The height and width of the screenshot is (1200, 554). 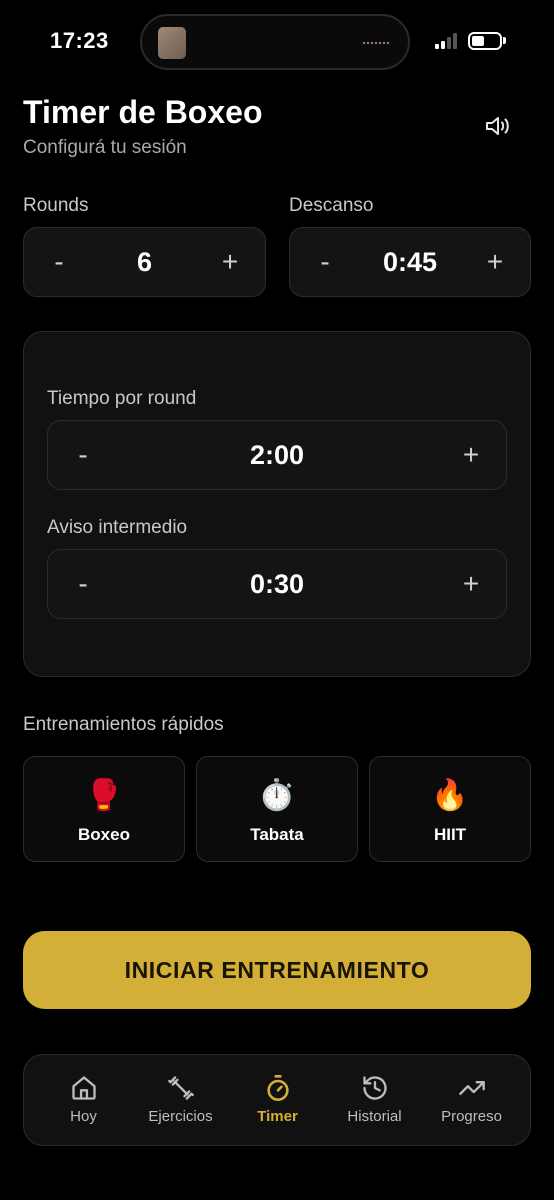 What do you see at coordinates (104, 834) in the screenshot?
I see `quick-workout-label: Boxeo` at bounding box center [104, 834].